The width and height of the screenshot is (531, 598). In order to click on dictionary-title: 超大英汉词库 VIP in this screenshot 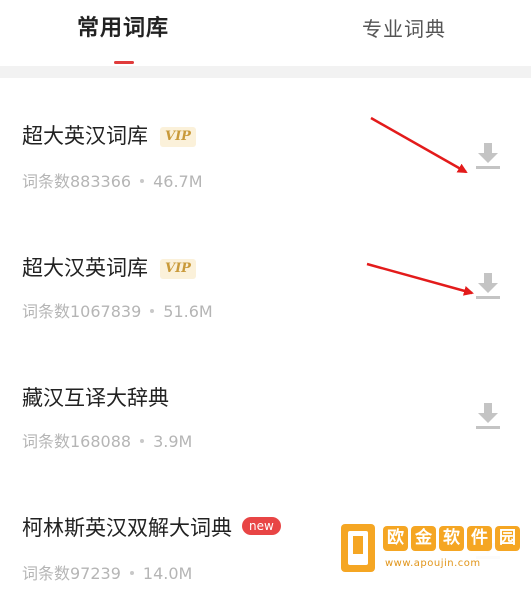, I will do `click(109, 135)`.